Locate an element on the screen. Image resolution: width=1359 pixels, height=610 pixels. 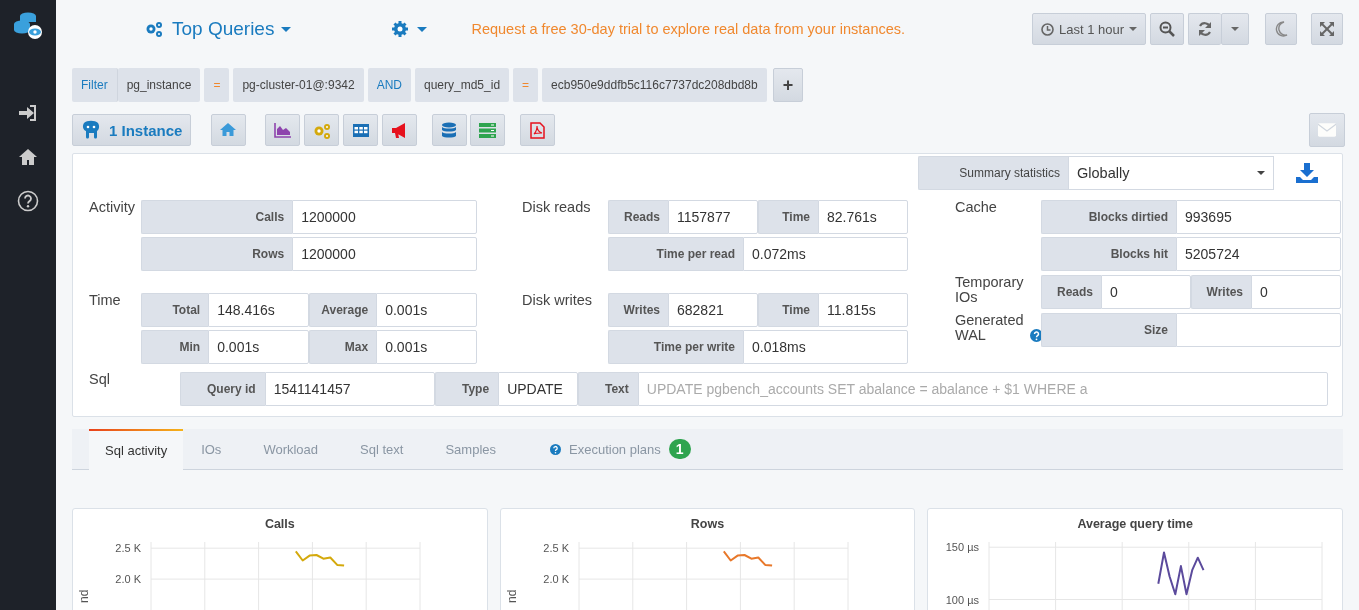
group-title: Disk writes is located at coordinates (557, 300).